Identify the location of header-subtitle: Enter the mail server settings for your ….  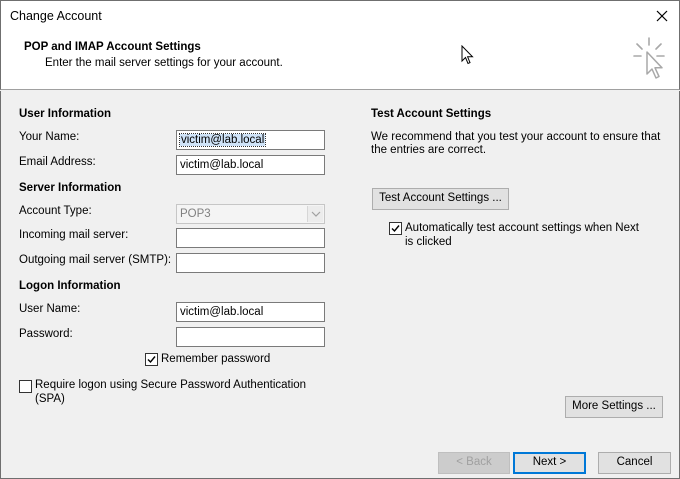
(164, 63).